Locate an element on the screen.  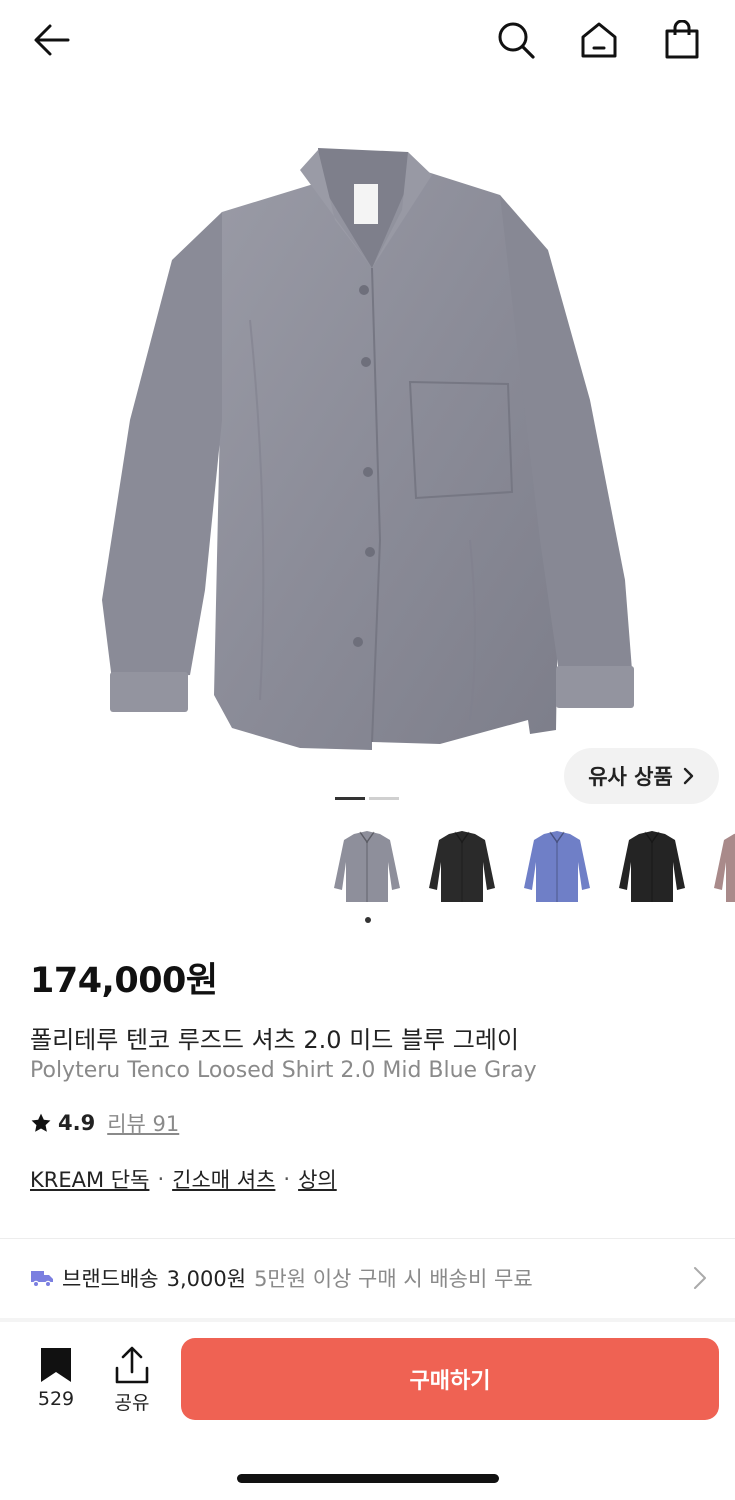
product-name-korean: 폴리테루 텐코 루즈드 셔츠 2.0 미드 블루 그레이 is located at coordinates (275, 1040).